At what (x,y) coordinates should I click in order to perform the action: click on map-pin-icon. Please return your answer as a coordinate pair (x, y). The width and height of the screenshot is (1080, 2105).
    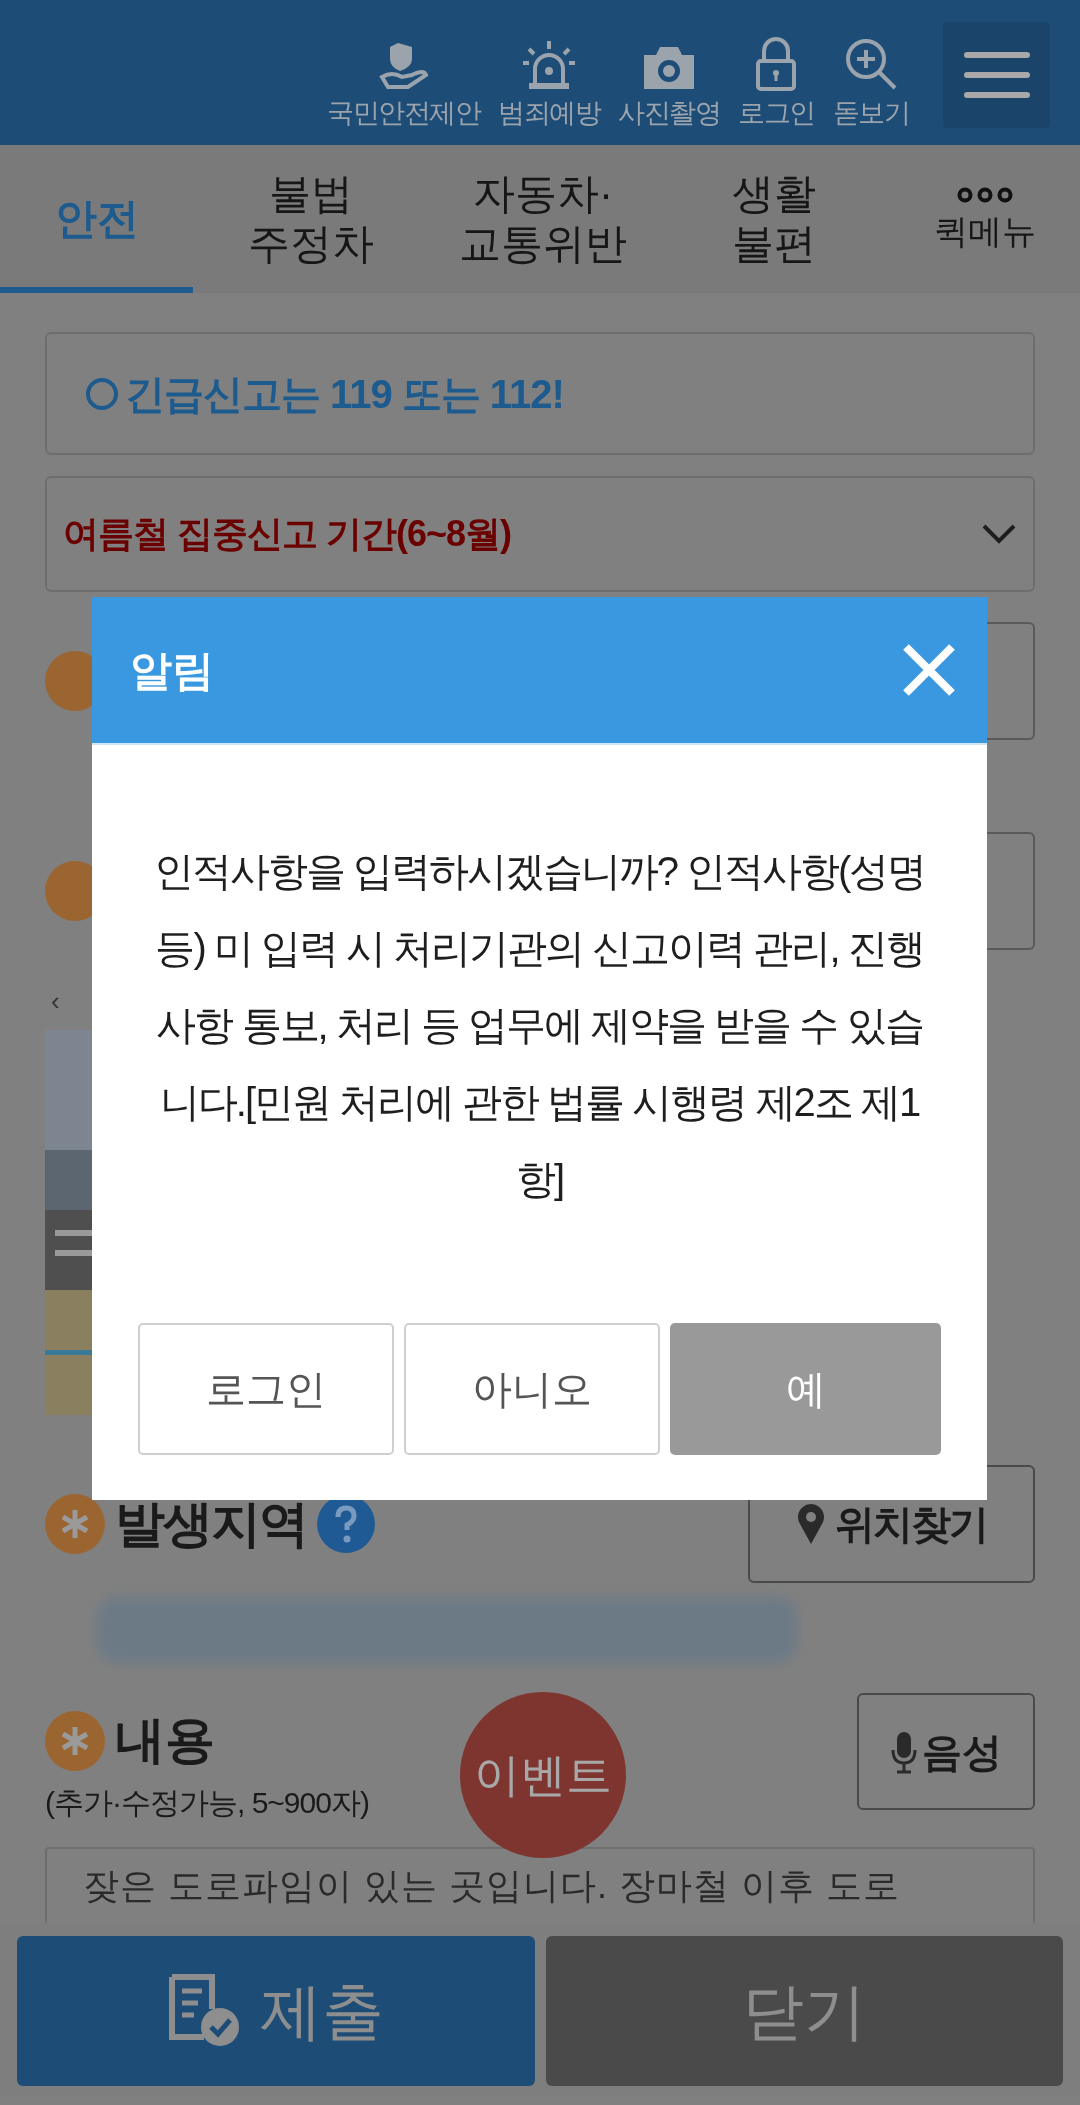
    Looking at the image, I should click on (810, 1524).